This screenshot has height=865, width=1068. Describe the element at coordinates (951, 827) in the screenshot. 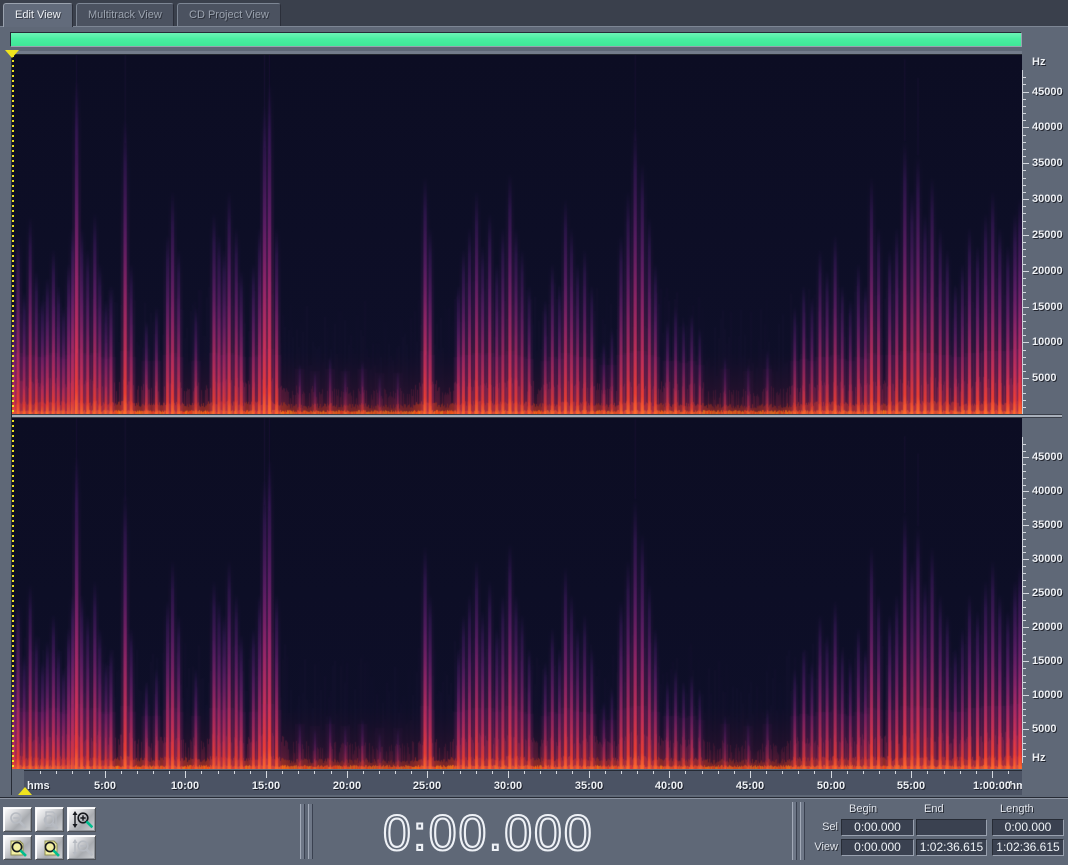

I see `sel-end-field` at that location.